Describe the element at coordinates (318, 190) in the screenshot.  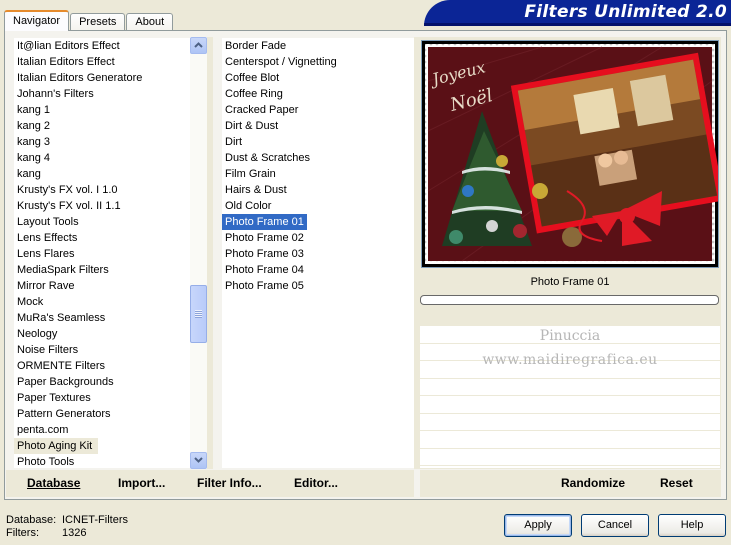
I see `filter-item: Hairs & Dust` at that location.